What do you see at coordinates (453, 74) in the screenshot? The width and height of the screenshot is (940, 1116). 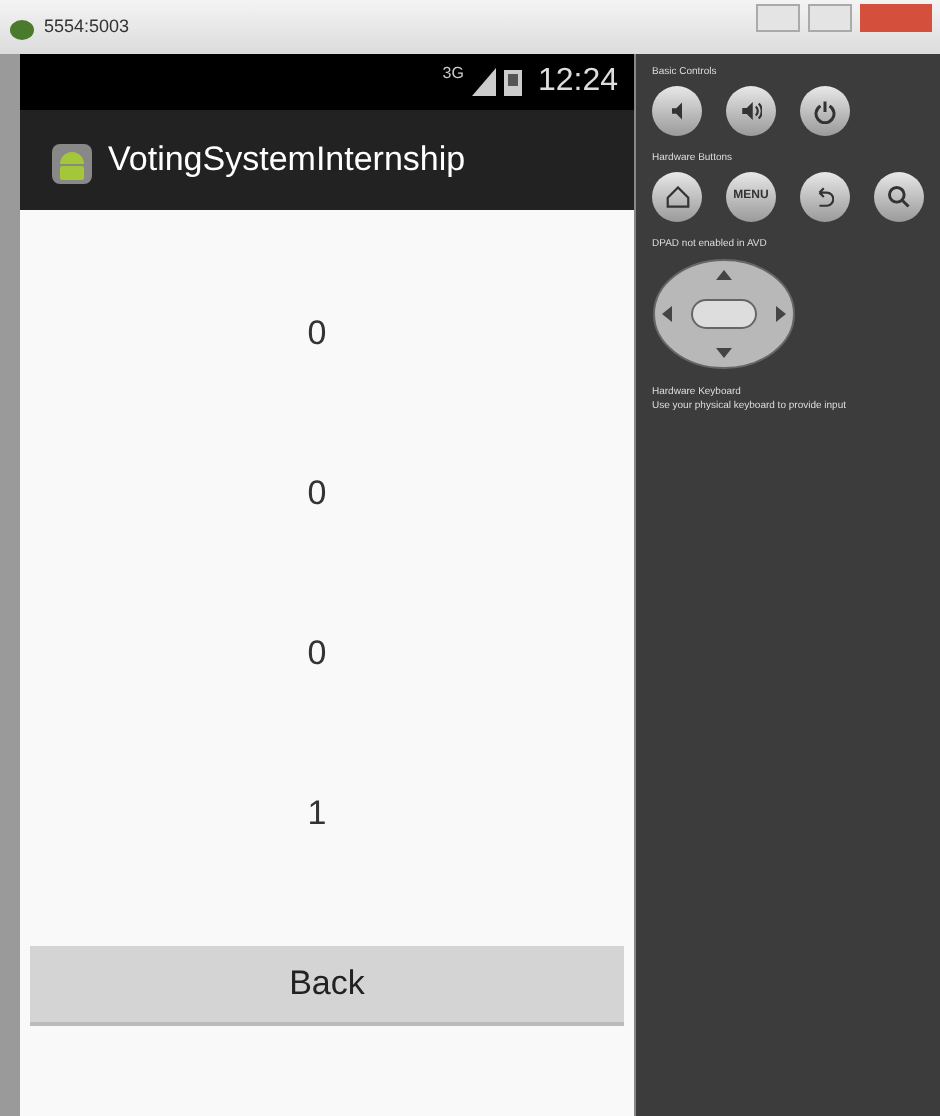 I see `network-type: 3G` at bounding box center [453, 74].